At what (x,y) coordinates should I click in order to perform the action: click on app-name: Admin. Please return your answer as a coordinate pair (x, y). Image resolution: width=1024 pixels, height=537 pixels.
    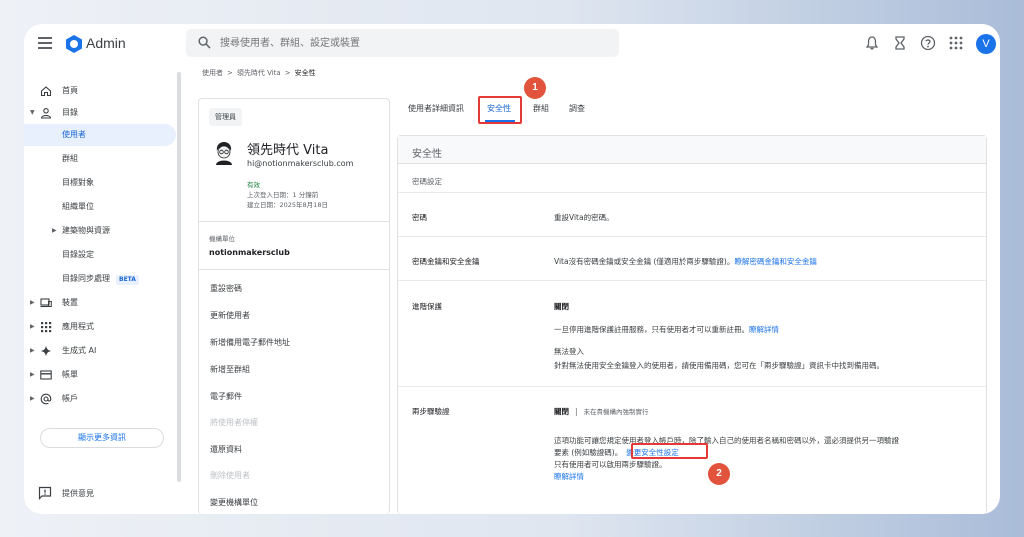
    Looking at the image, I should click on (106, 43).